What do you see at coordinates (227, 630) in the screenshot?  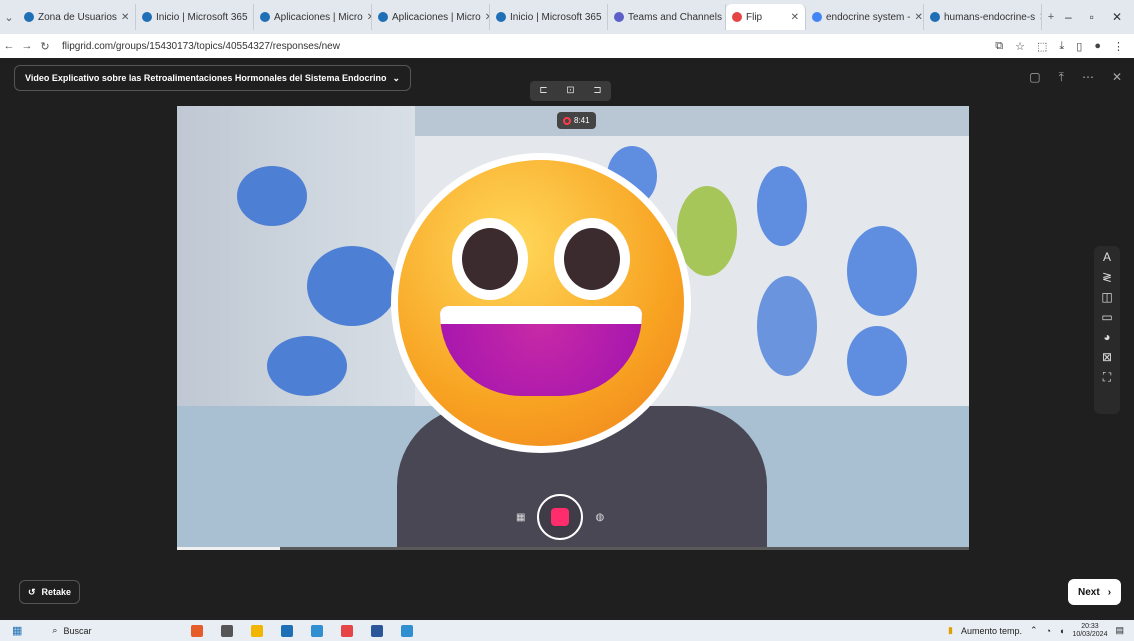 I see `task-view-icon` at bounding box center [227, 630].